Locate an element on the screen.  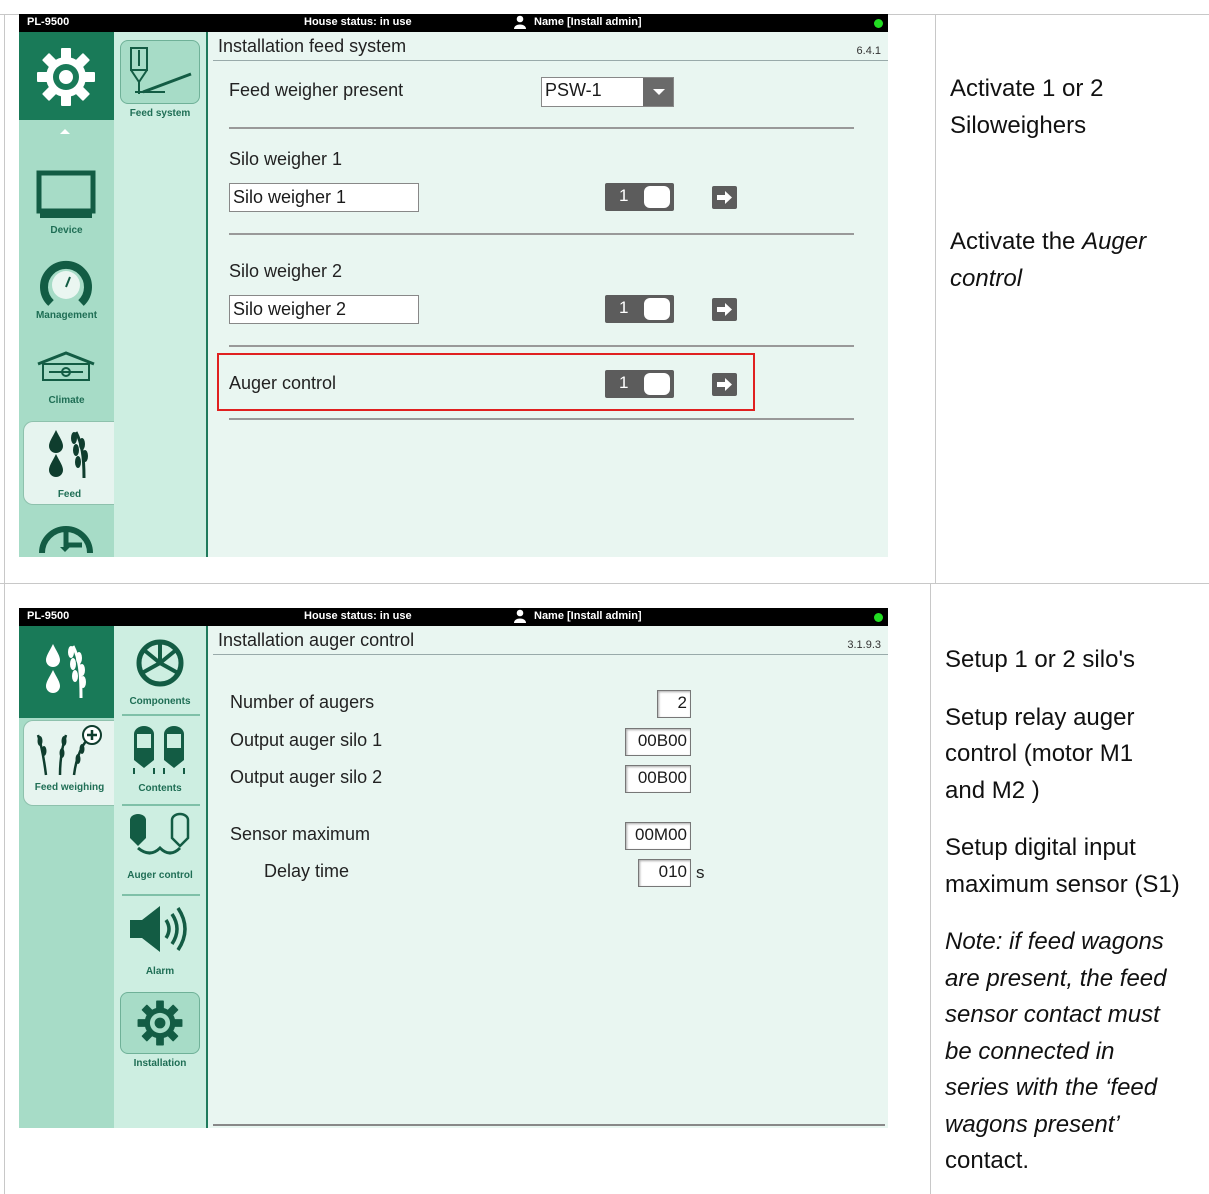
auger-control-next-button is located at coordinates (724, 384).